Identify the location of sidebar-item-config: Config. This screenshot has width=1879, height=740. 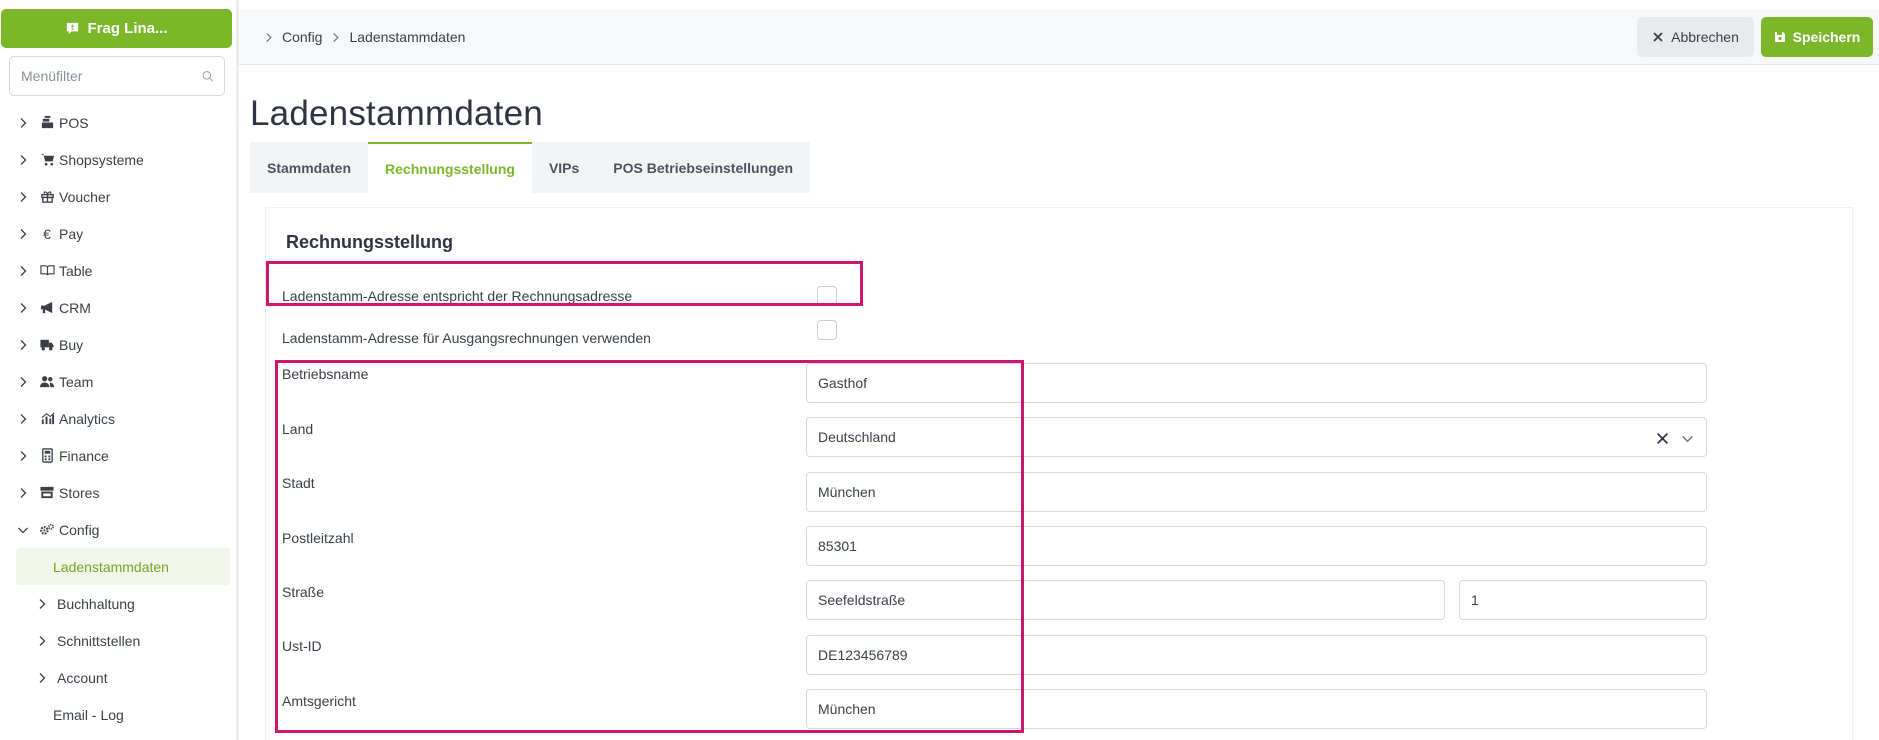
(118, 529).